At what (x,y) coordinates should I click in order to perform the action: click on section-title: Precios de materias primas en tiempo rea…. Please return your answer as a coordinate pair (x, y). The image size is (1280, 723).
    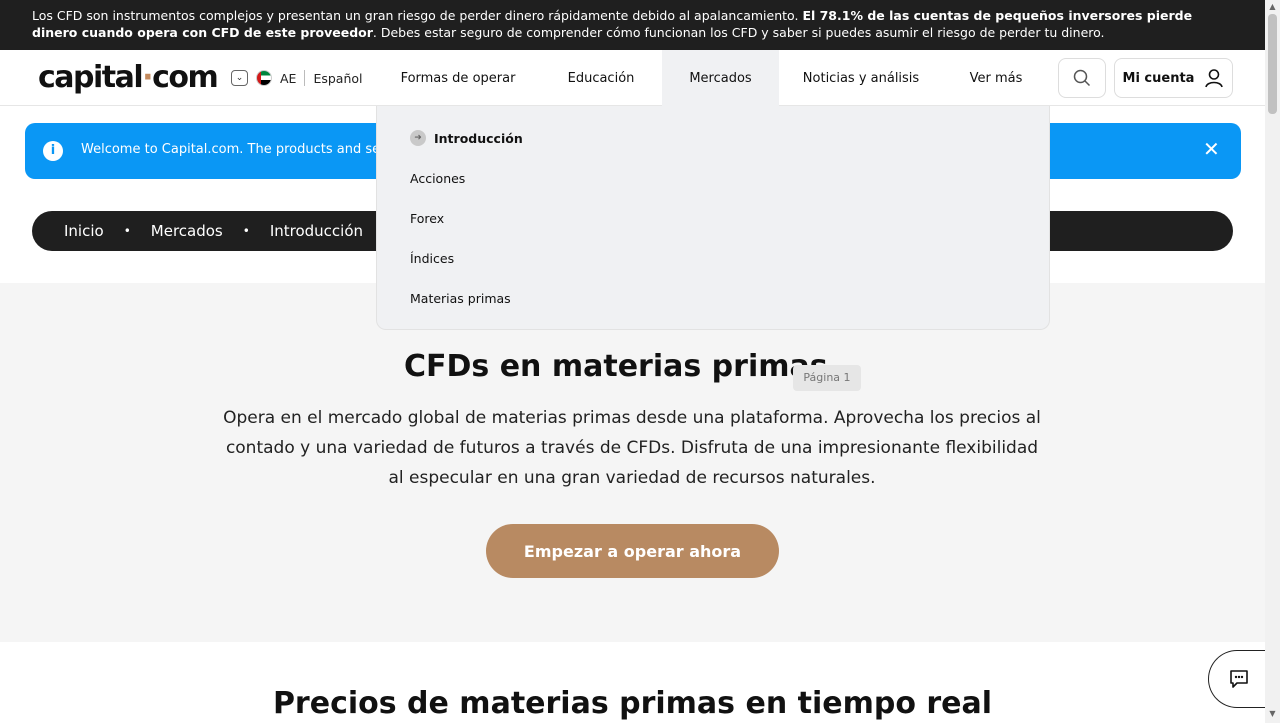
    Looking at the image, I should click on (632, 703).